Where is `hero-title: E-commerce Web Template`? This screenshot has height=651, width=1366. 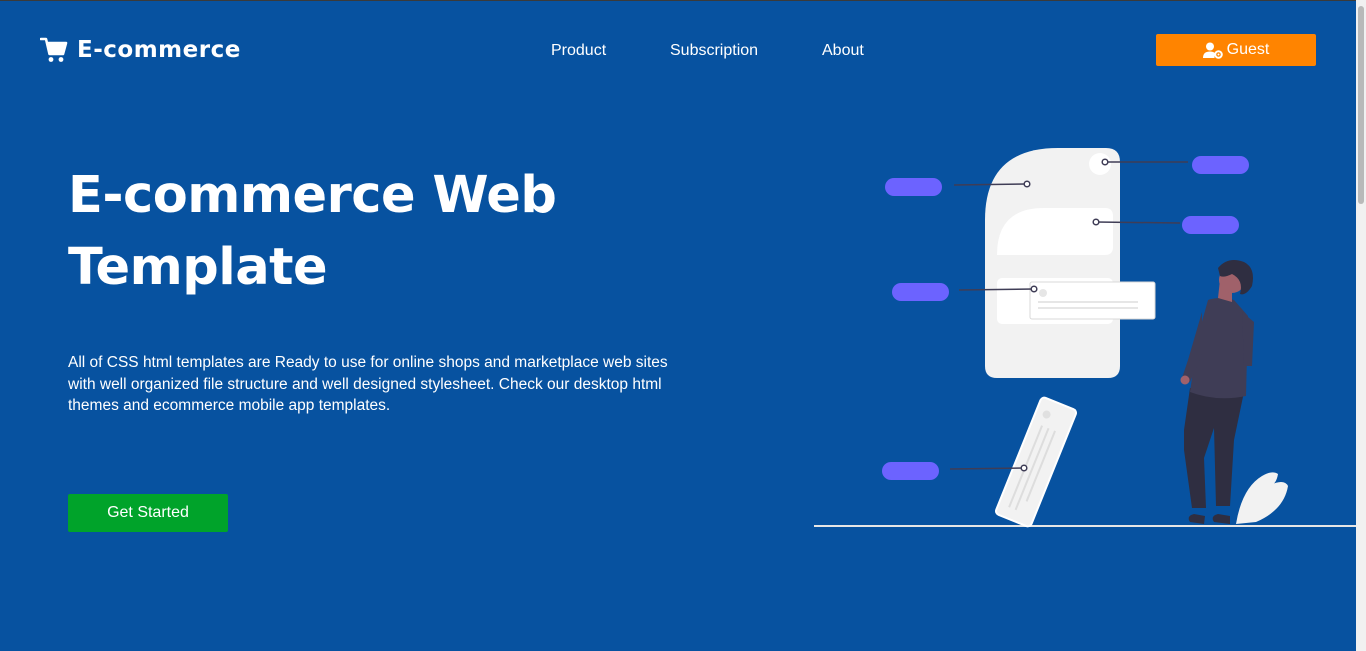 hero-title: E-commerce Web Template is located at coordinates (312, 231).